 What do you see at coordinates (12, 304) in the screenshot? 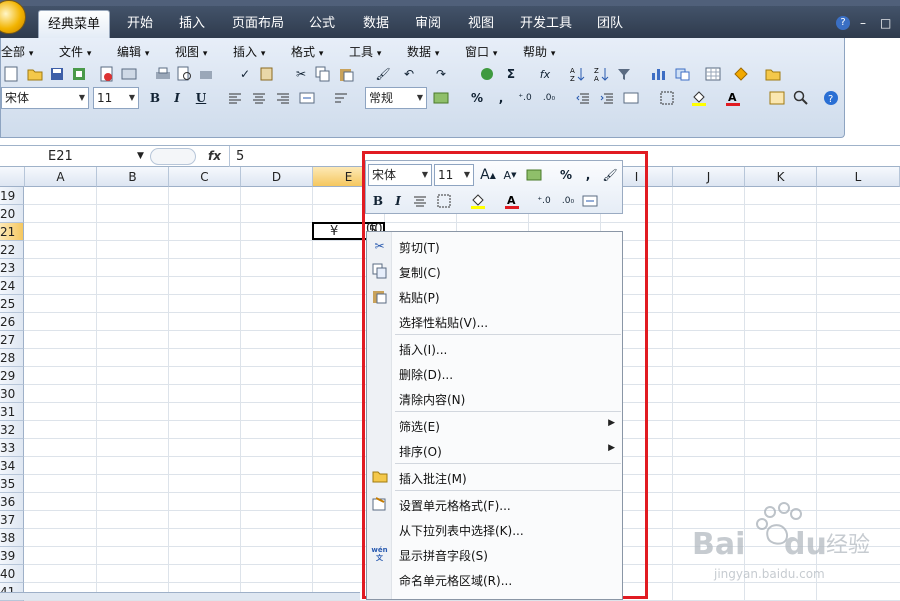
I see `row-header: 25` at bounding box center [12, 304].